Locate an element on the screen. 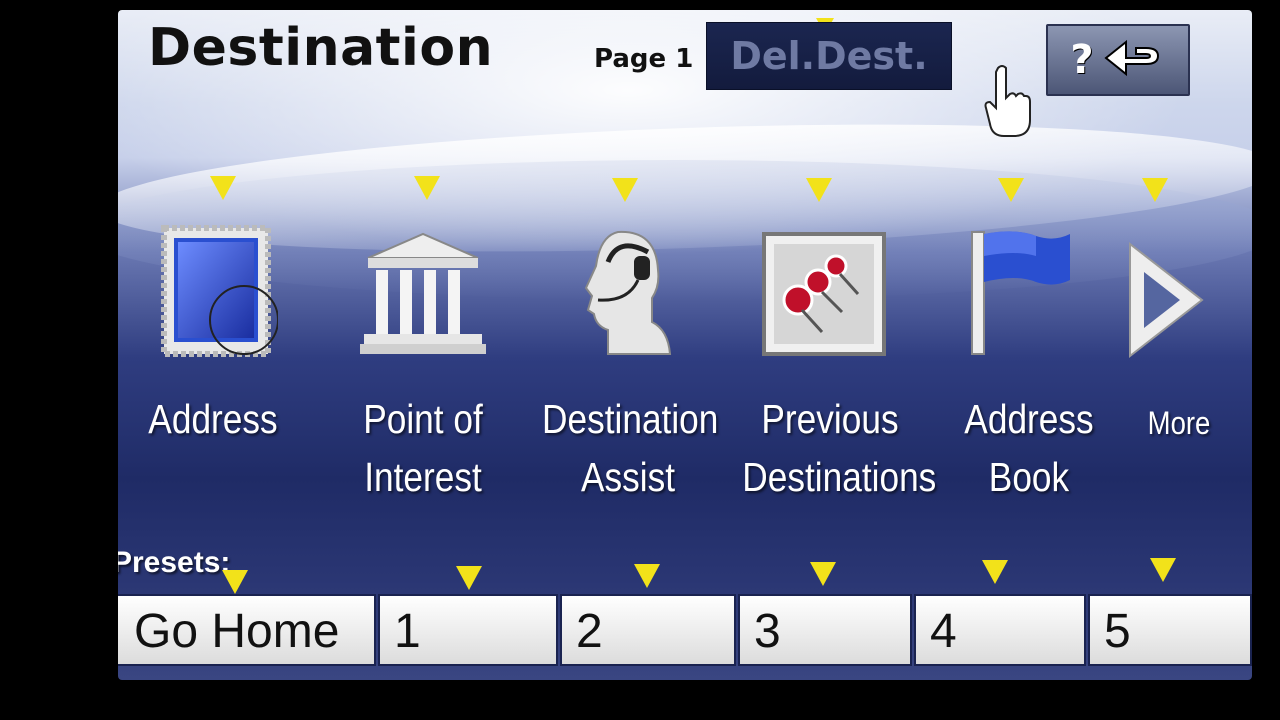 Image resolution: width=1280 pixels, height=720 pixels. delete-destination-button: Del.Dest. is located at coordinates (829, 56).